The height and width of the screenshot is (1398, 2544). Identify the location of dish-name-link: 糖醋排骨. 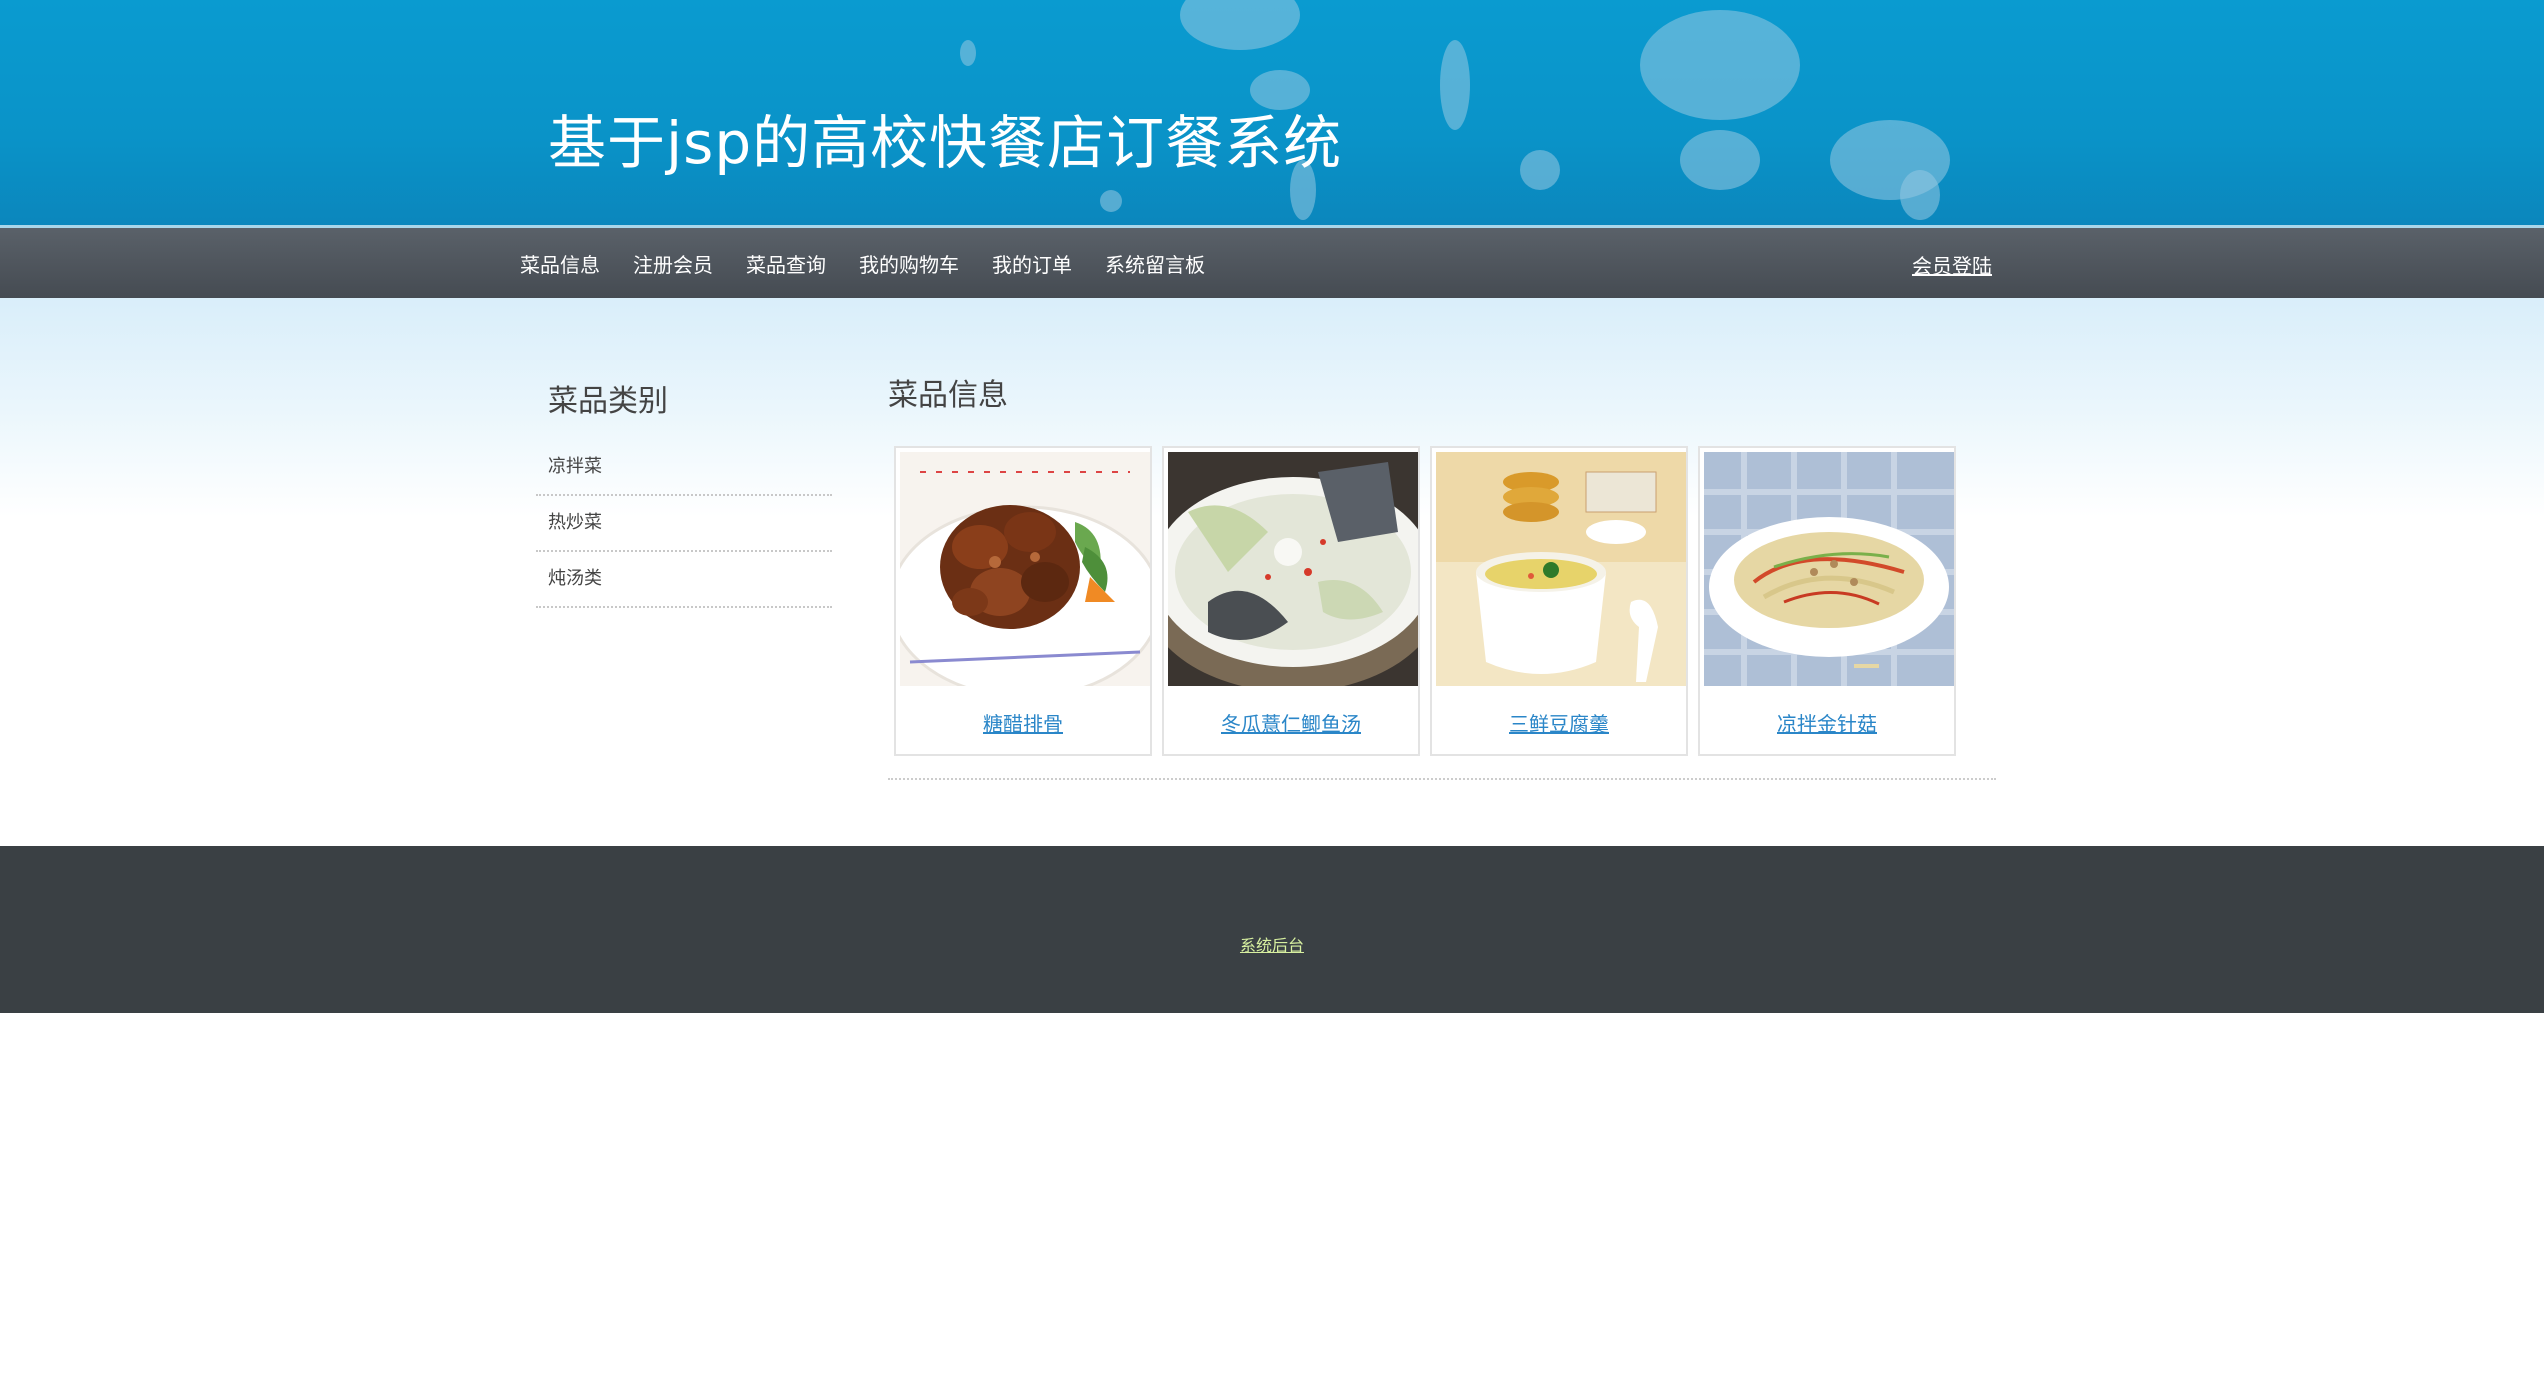
(1023, 722).